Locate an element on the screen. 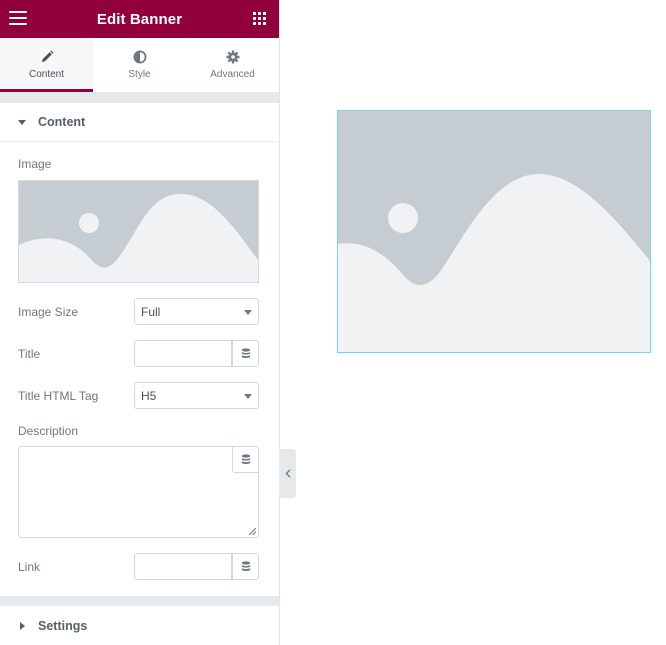  image-size-value: Full is located at coordinates (151, 312).